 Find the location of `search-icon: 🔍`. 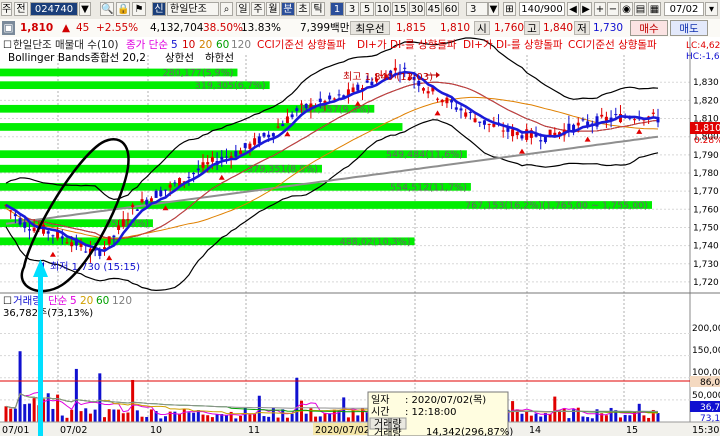

search-icon: 🔍 is located at coordinates (107, 9).